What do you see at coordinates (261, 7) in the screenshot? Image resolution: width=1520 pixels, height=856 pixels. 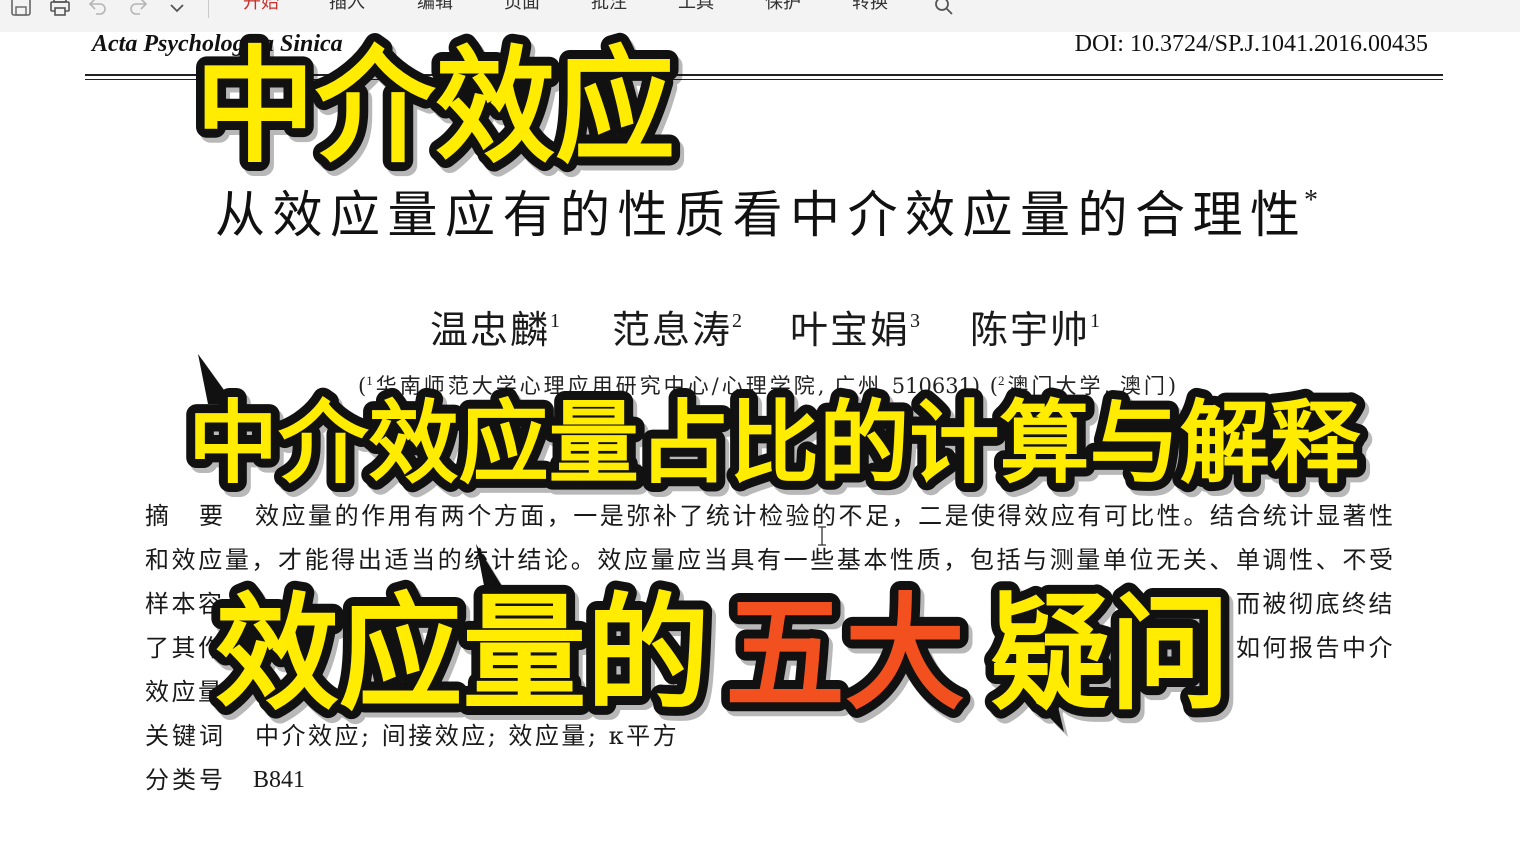 I see `tab-home: 开始` at bounding box center [261, 7].